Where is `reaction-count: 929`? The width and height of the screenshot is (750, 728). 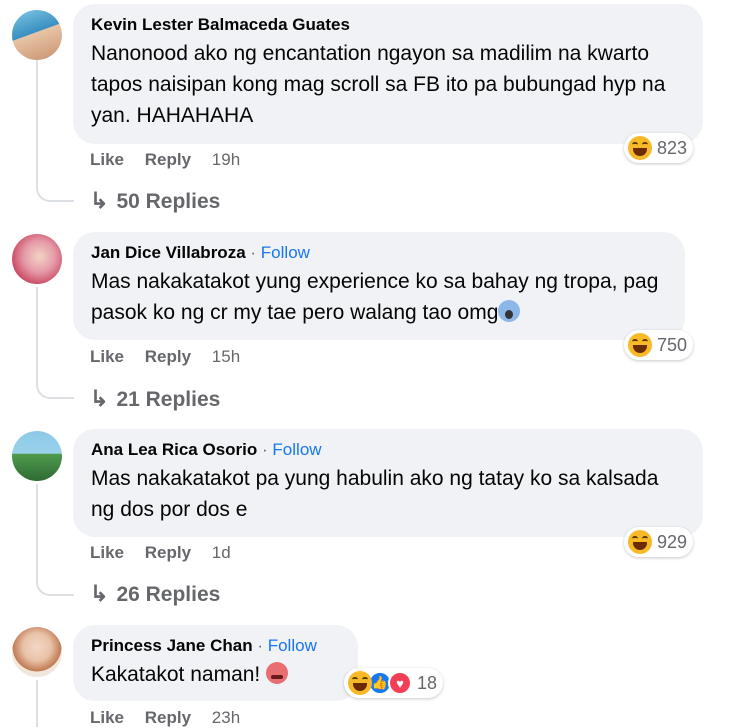 reaction-count: 929 is located at coordinates (672, 541).